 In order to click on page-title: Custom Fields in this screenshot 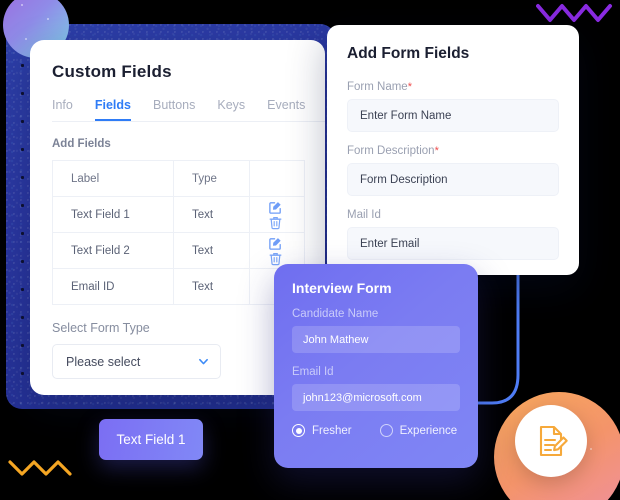, I will do `click(112, 71)`.